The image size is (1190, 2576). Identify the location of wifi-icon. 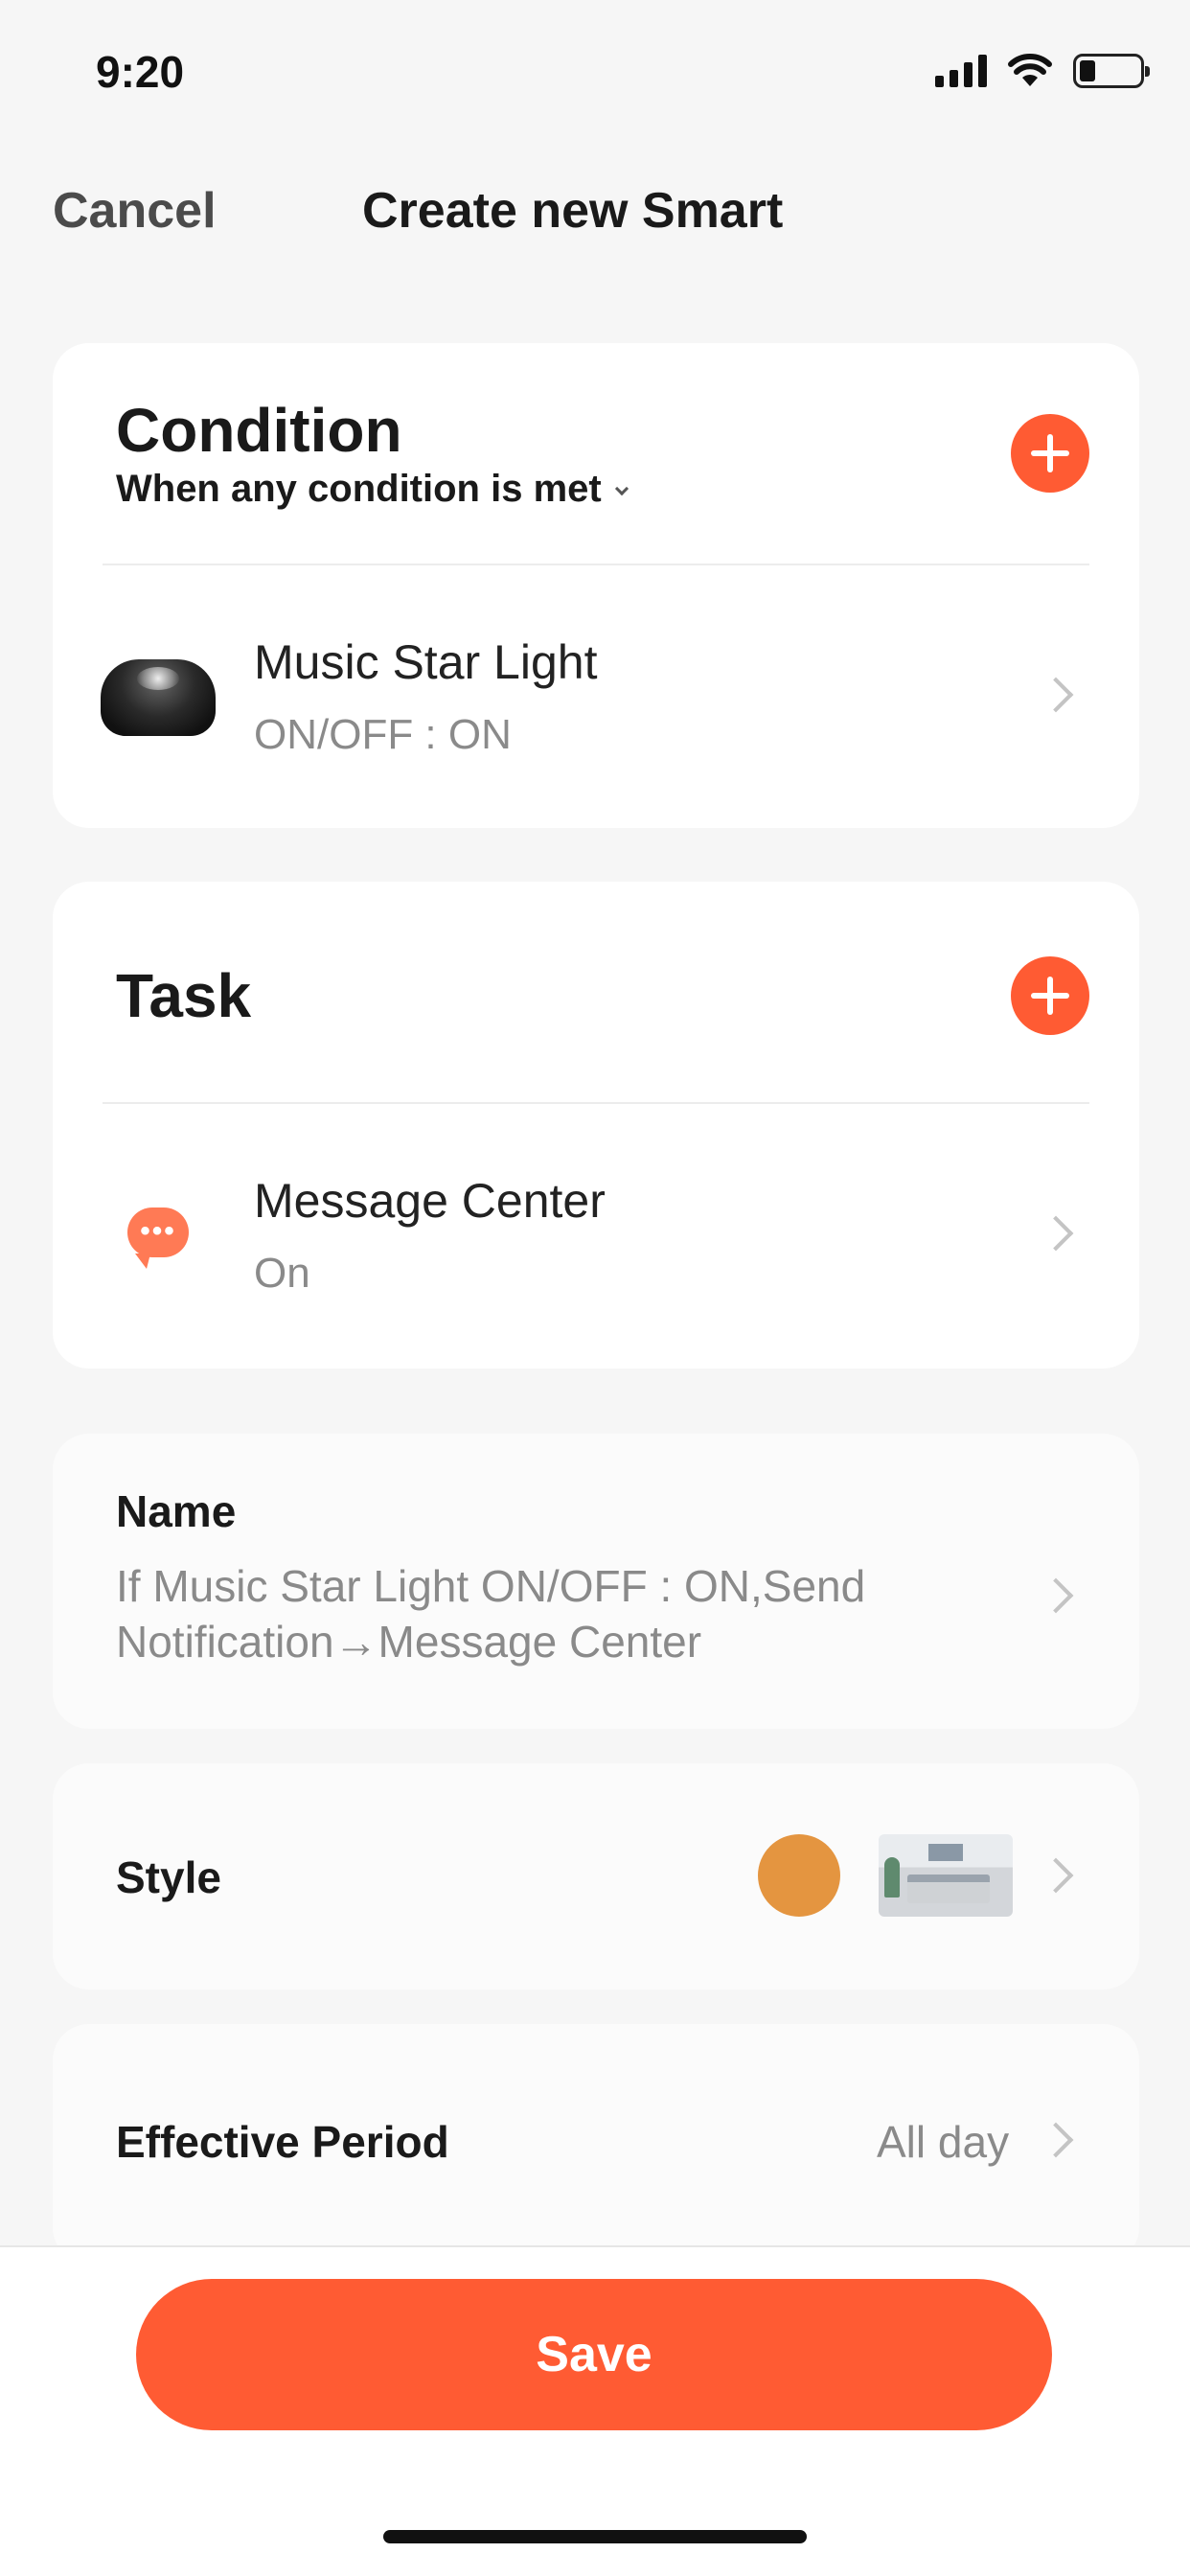
(1030, 70).